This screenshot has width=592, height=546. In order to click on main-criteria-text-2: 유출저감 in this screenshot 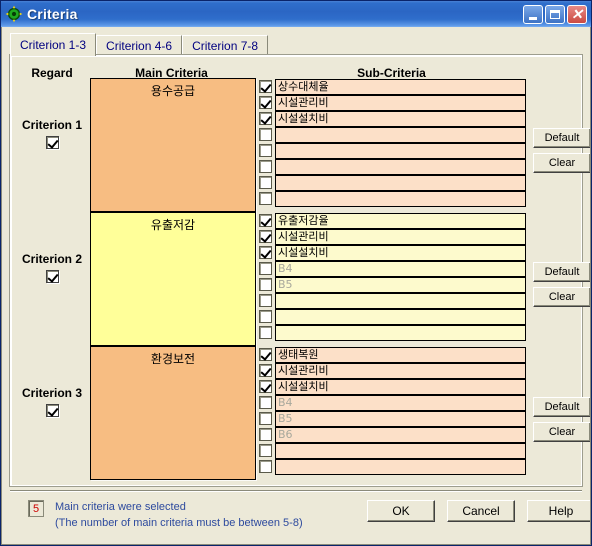, I will do `click(173, 225)`.